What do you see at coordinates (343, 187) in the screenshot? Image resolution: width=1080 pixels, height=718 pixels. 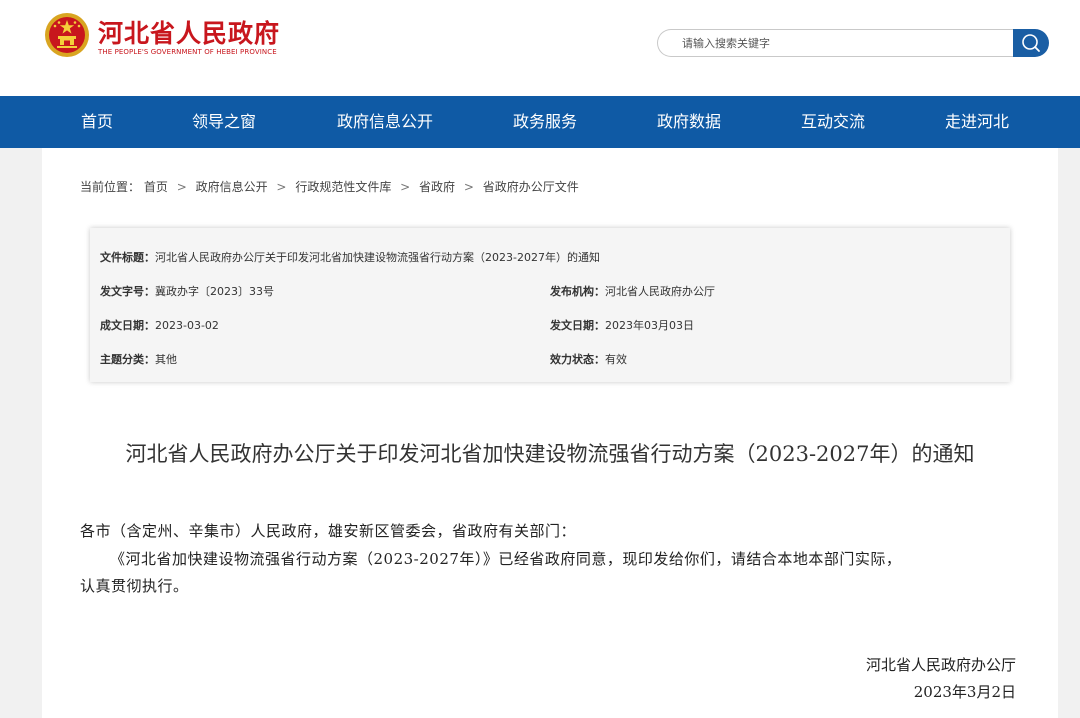 I see `breadcrumb-item-normative-docs: 行政规范性文件库` at bounding box center [343, 187].